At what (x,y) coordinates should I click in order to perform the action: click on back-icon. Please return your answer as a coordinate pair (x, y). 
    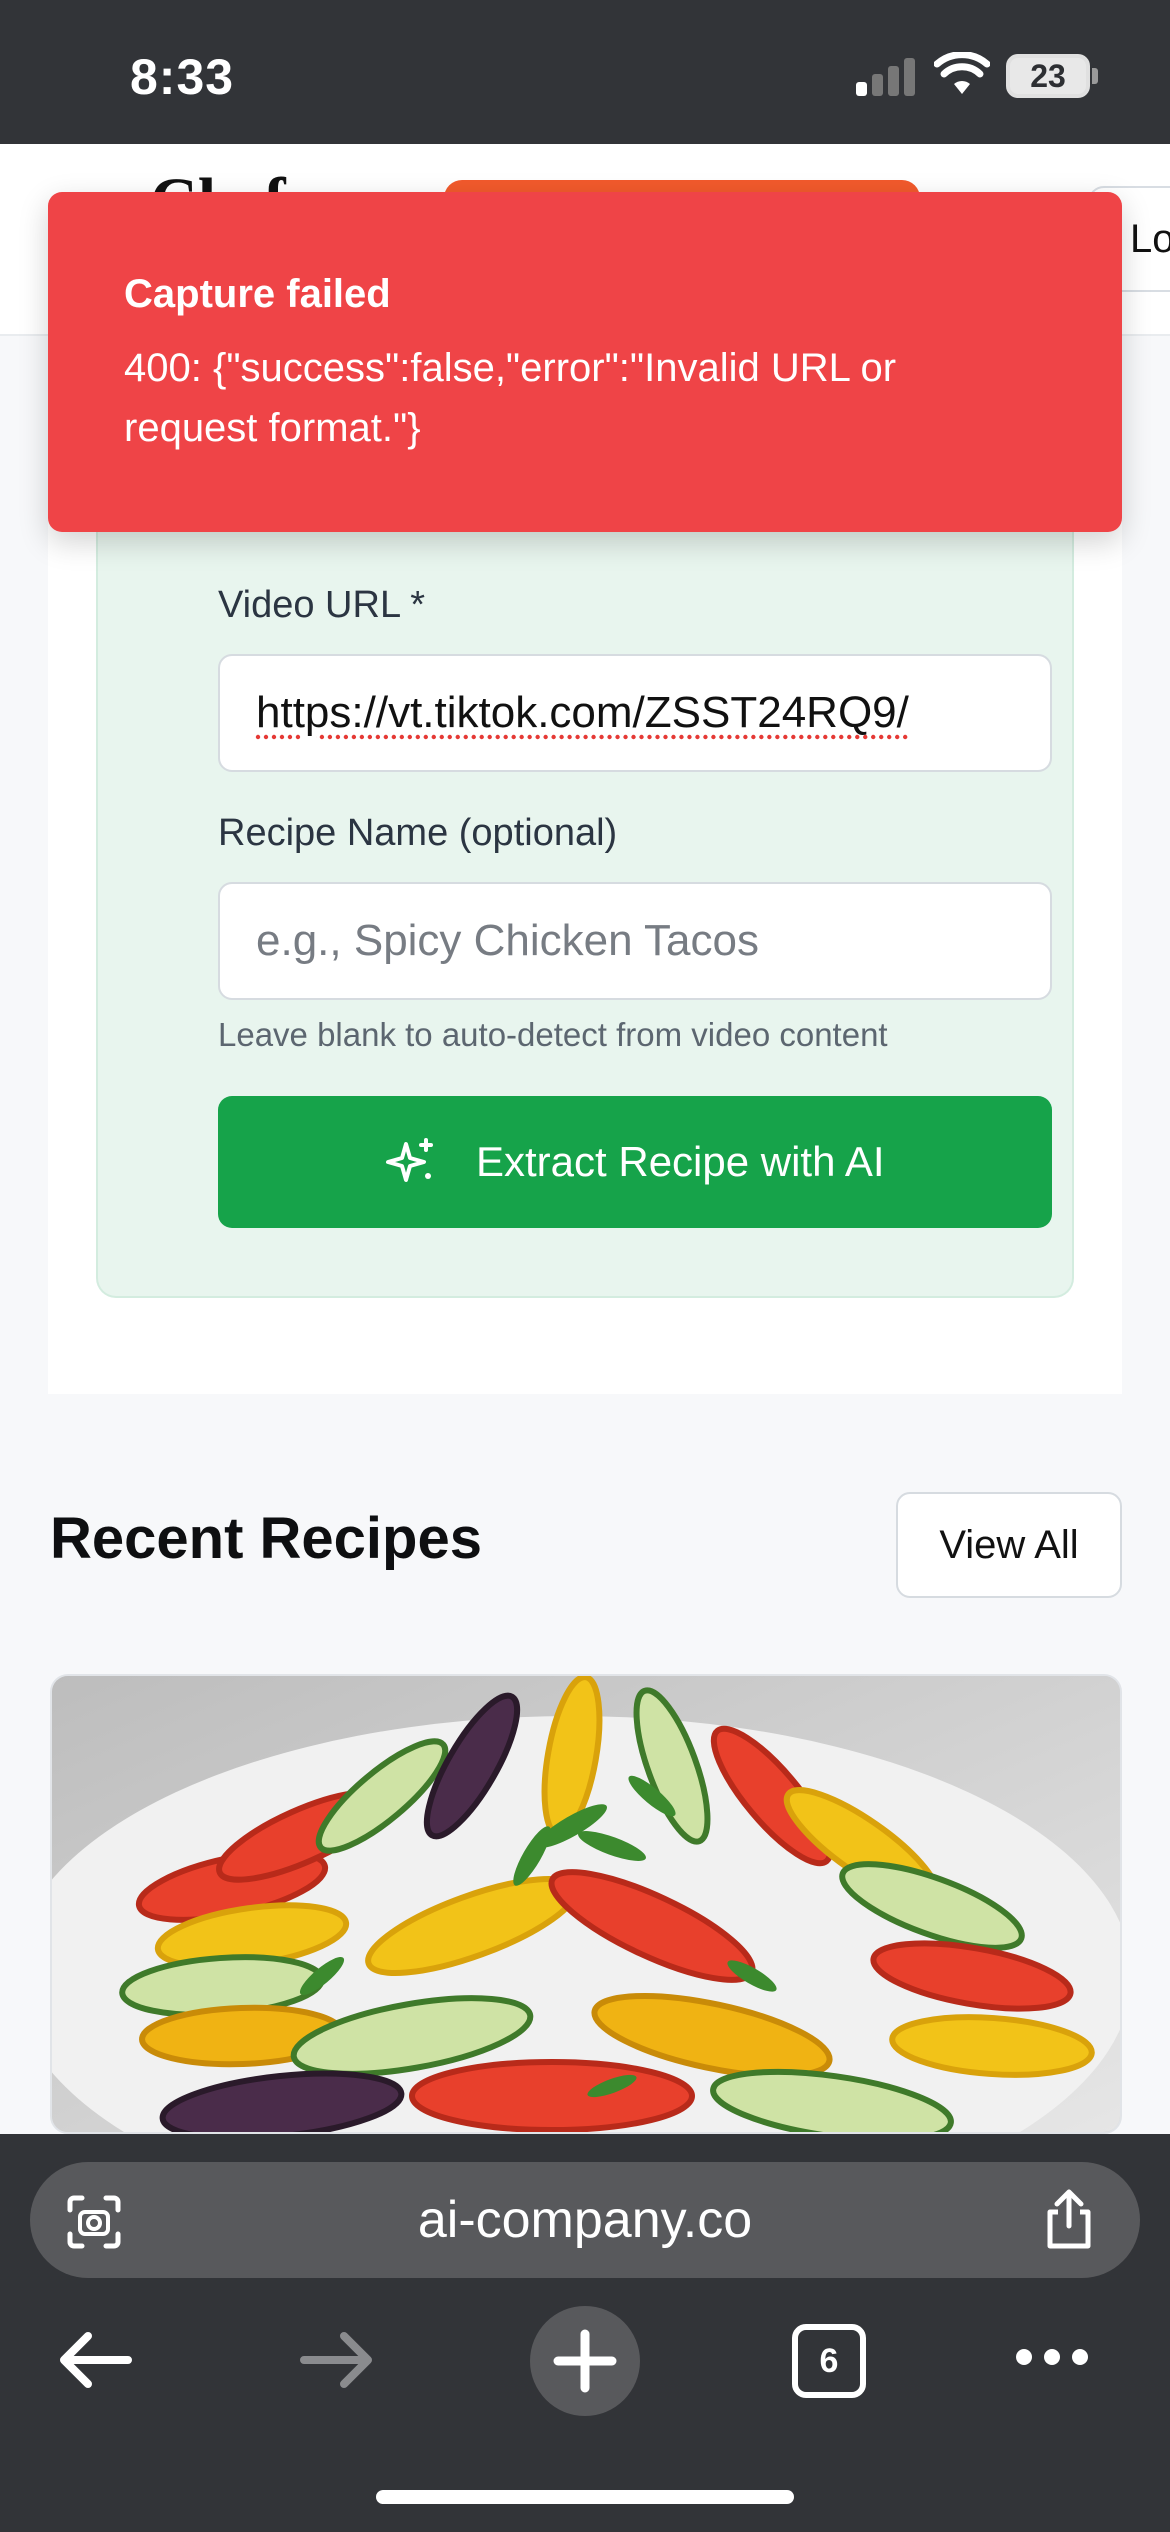
    Looking at the image, I should click on (94, 2360).